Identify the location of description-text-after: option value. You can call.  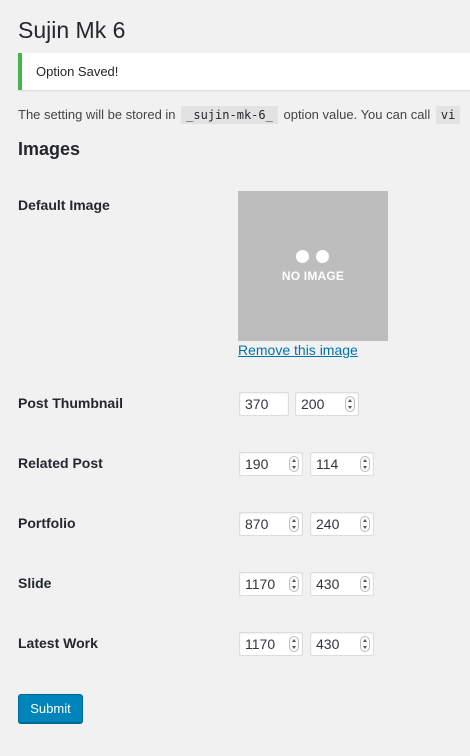
(357, 114).